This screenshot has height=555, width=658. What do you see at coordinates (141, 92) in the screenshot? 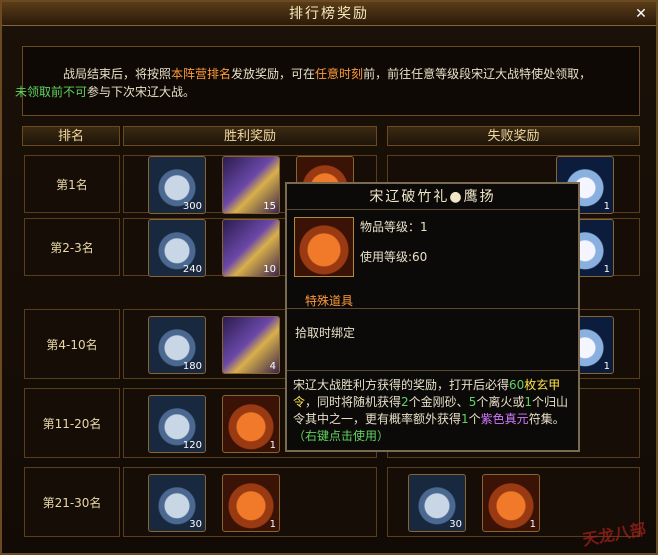
I see `intro-seg: 参与下次宋辽大战。` at bounding box center [141, 92].